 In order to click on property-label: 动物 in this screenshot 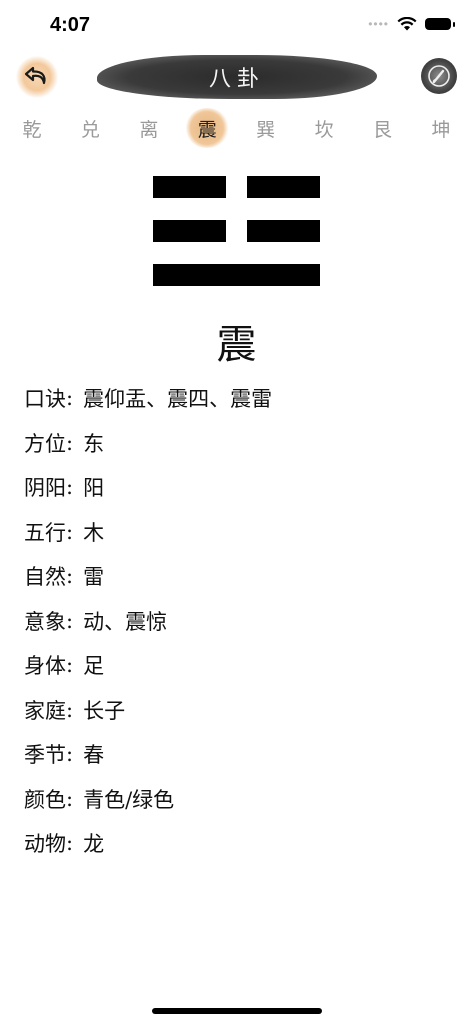, I will do `click(45, 844)`.